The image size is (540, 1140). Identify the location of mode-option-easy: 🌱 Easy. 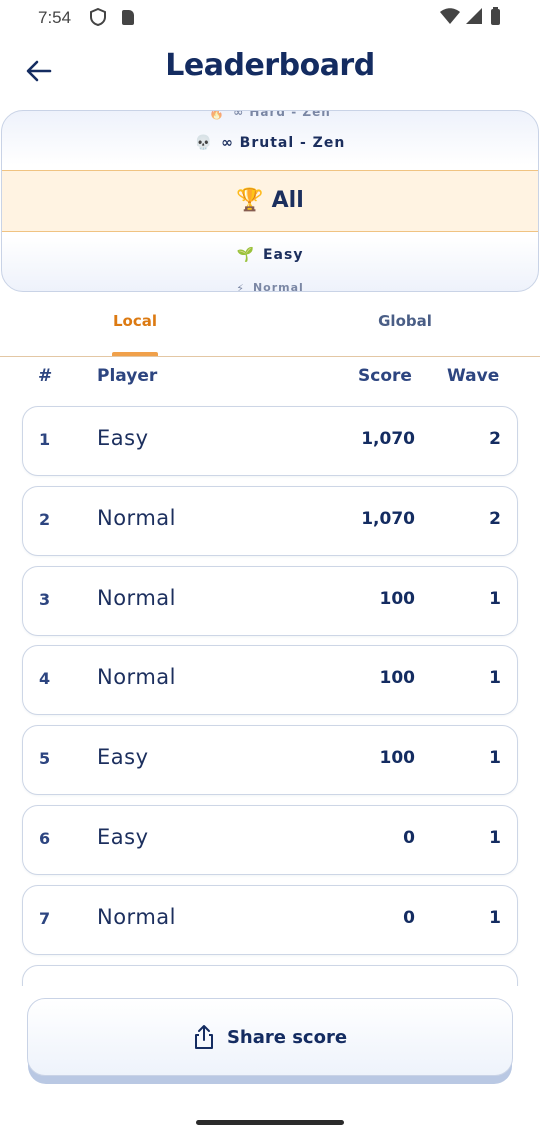
(270, 255).